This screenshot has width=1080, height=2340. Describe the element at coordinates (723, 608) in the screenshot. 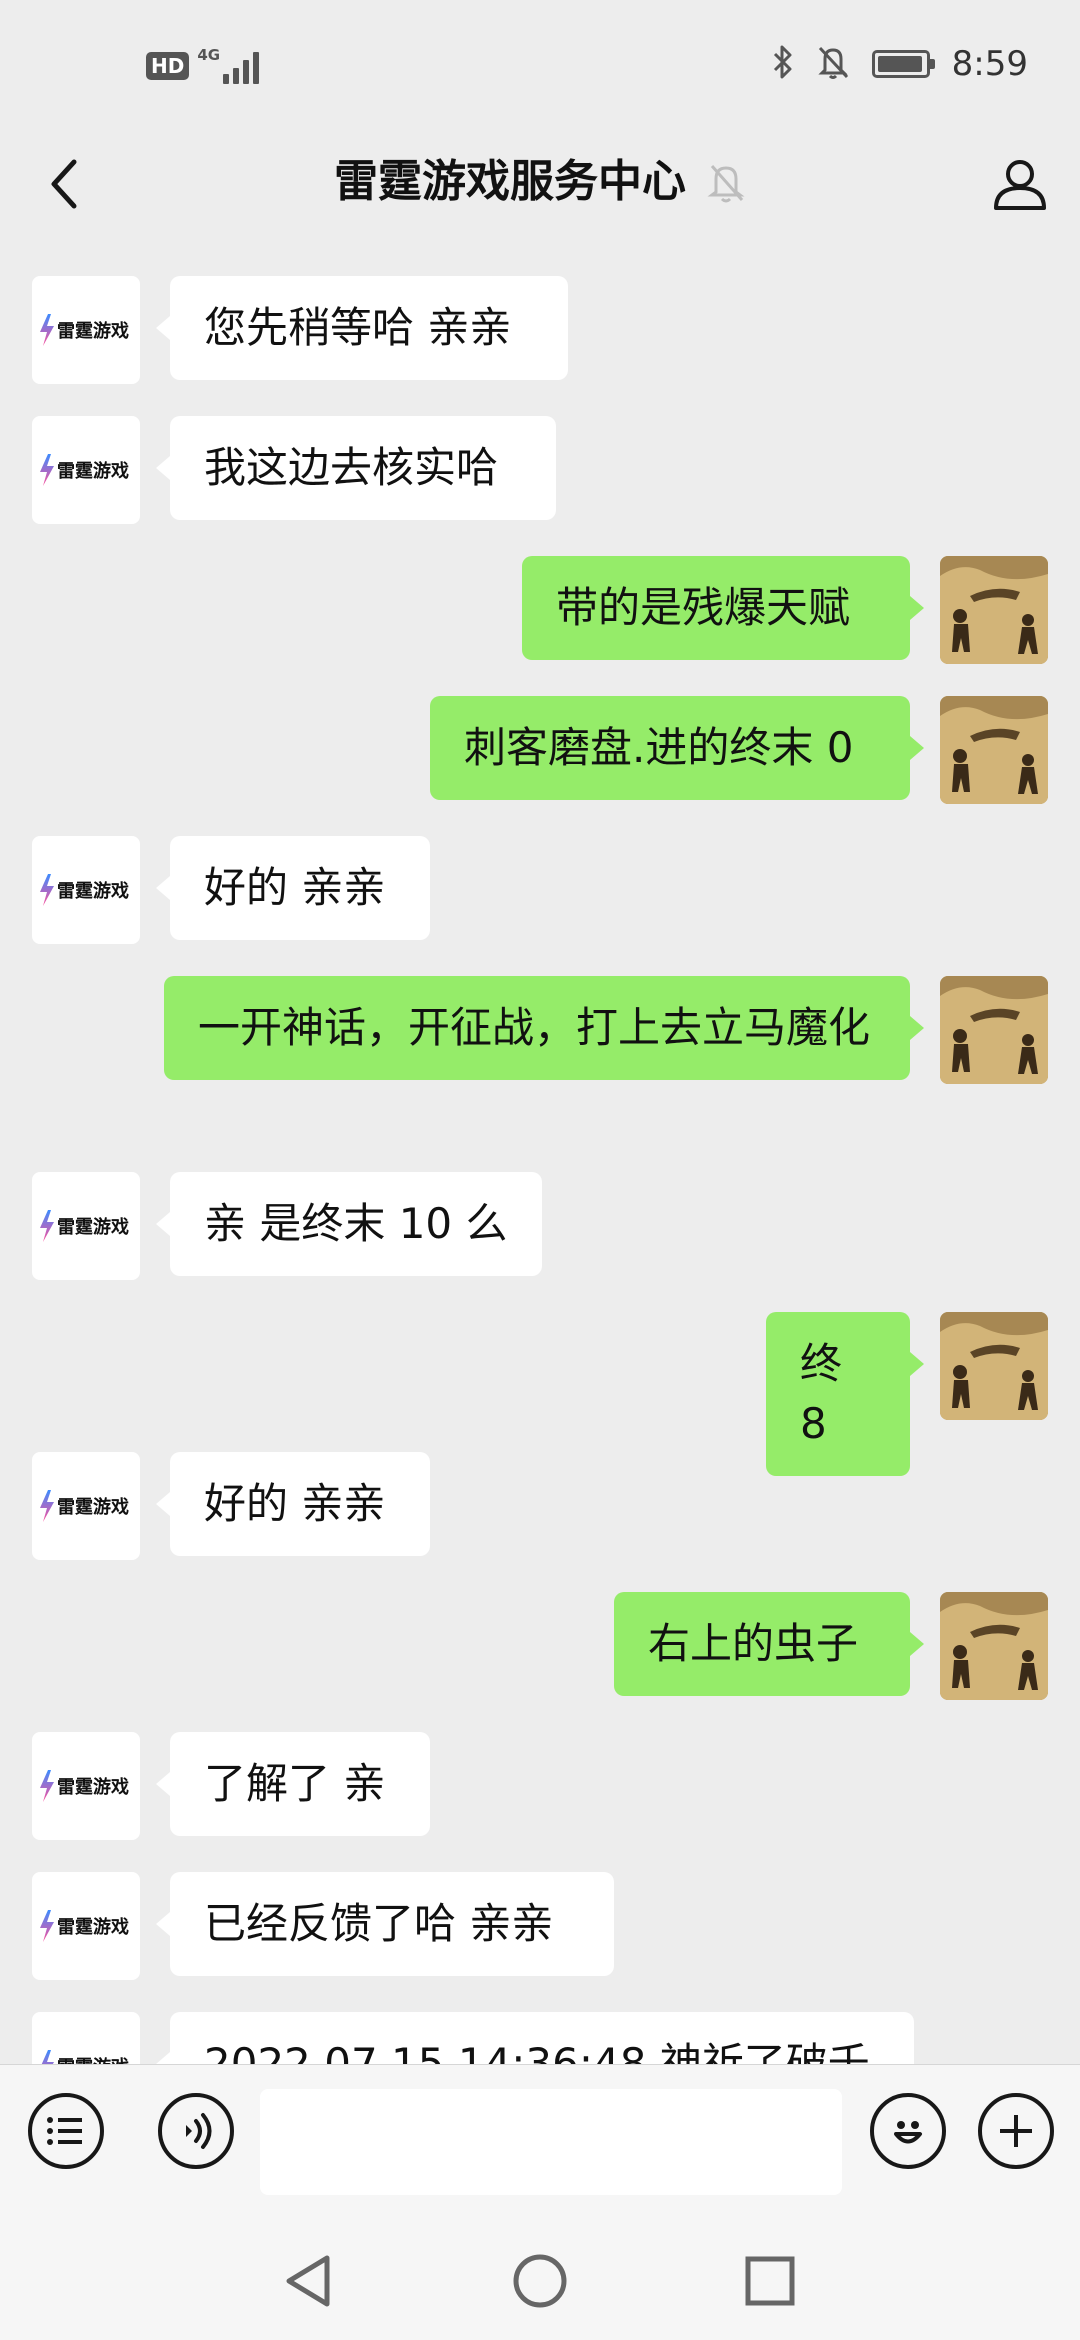

I see `message-bubble: 带的是残爆天赋` at that location.